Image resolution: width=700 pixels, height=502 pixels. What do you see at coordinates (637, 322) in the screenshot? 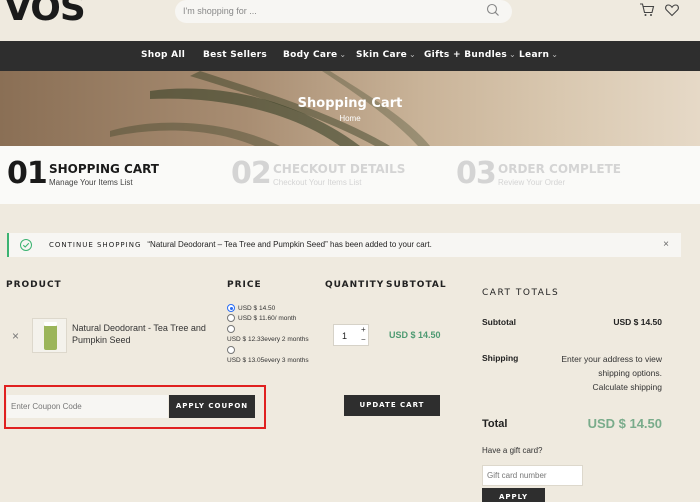
I see `subtotal-value: USD $ 14.50` at bounding box center [637, 322].